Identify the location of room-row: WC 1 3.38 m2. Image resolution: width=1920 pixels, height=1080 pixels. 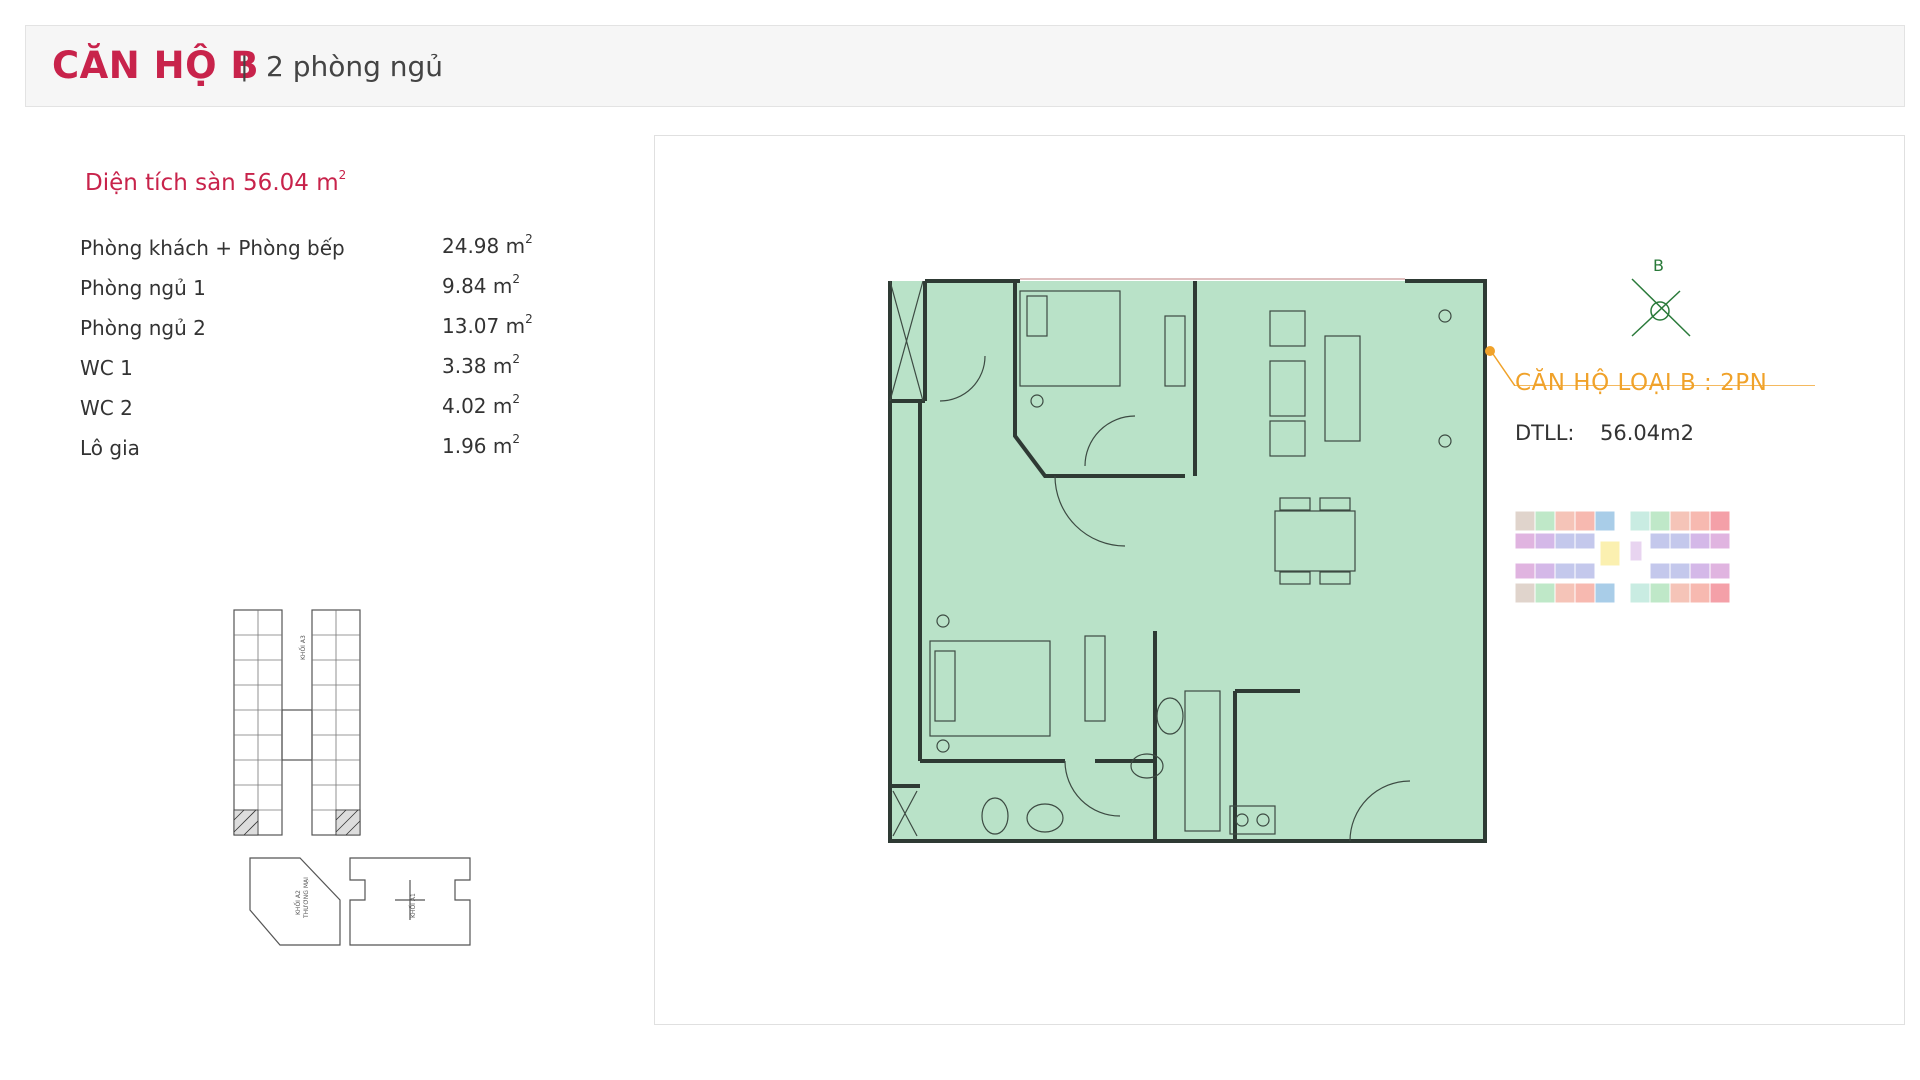
(340, 370).